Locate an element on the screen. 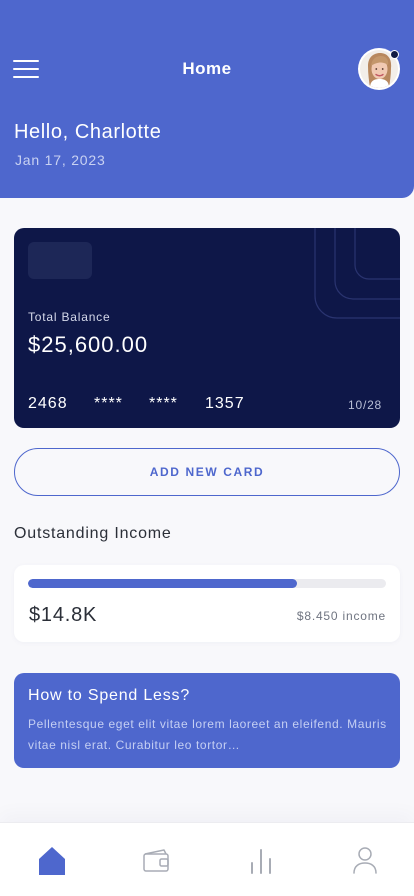 This screenshot has width=414, height=896. add-new-card-button: ADD NEW CARD is located at coordinates (207, 472).